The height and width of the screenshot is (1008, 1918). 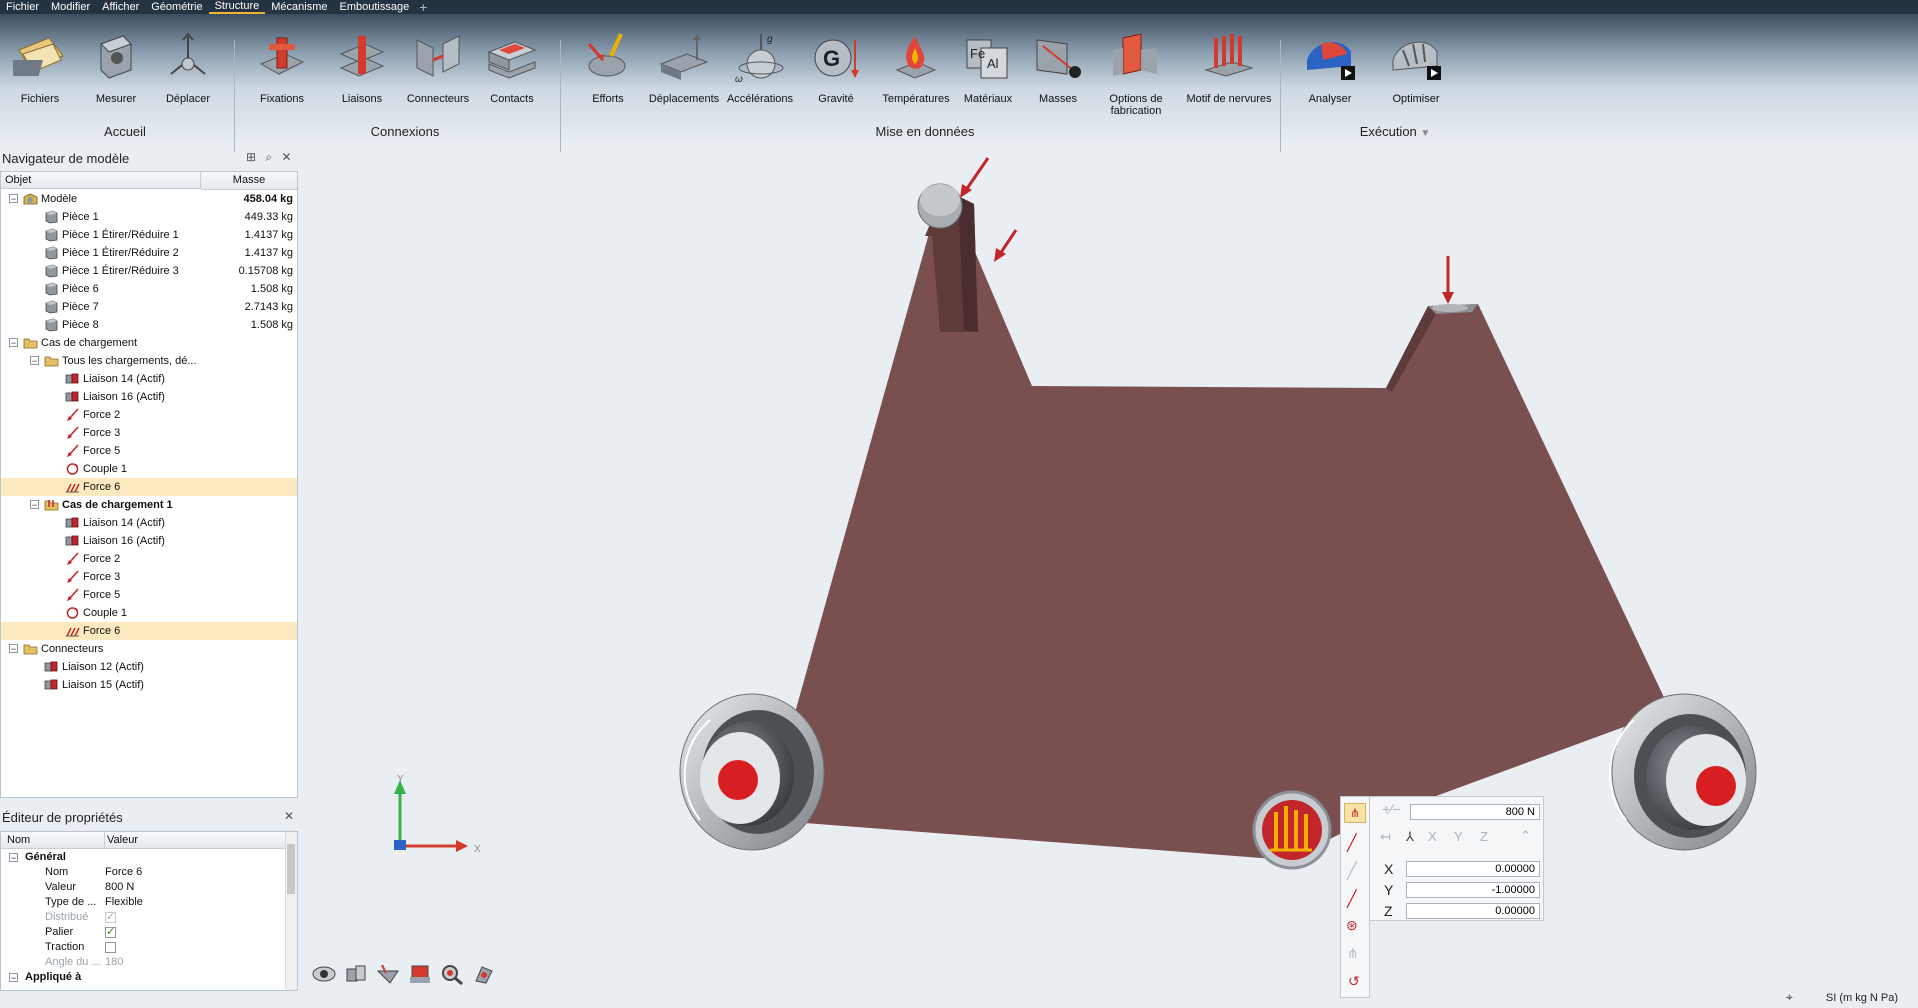 What do you see at coordinates (22, 7) in the screenshot?
I see `menu-item: Fichier` at bounding box center [22, 7].